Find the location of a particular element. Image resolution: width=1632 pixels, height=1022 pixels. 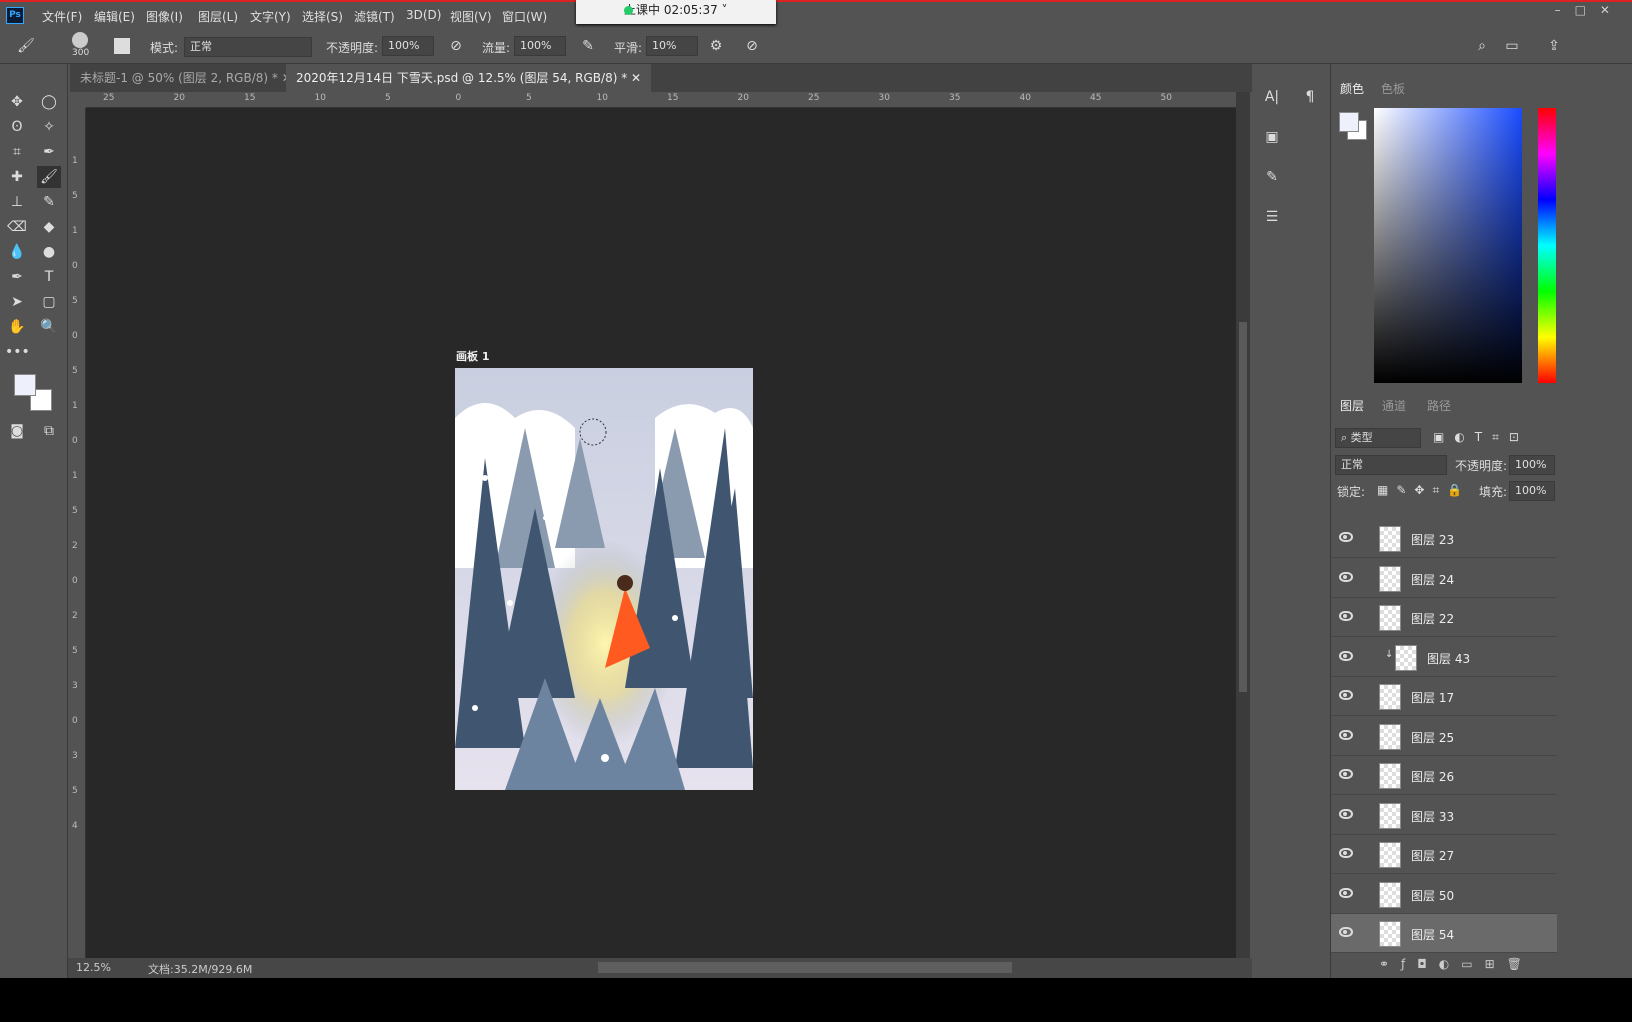

brush-panel-icon: ✎ is located at coordinates (1272, 177).